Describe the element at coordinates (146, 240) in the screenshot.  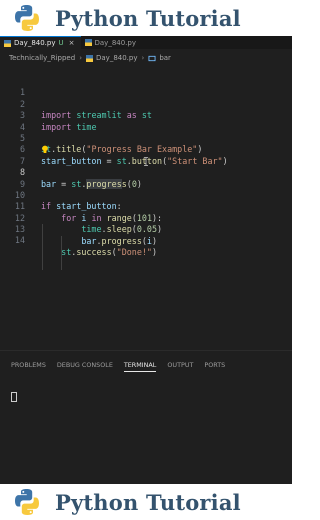
I see `code-line: 14 st.success("Done!")` at that location.